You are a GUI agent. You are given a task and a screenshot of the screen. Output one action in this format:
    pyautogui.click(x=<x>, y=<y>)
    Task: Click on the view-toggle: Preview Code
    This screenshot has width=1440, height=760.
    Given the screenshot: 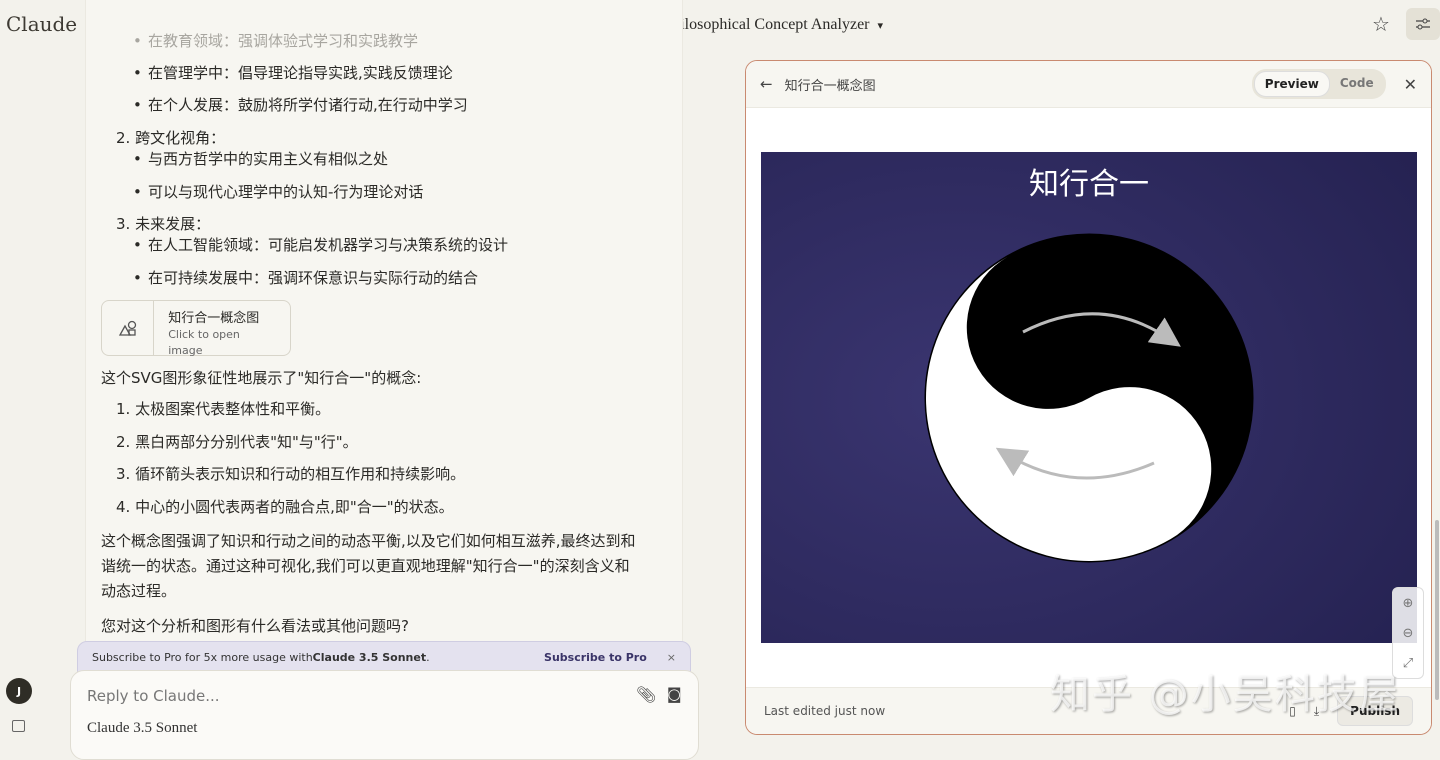 What is the action you would take?
    pyautogui.click(x=1318, y=84)
    